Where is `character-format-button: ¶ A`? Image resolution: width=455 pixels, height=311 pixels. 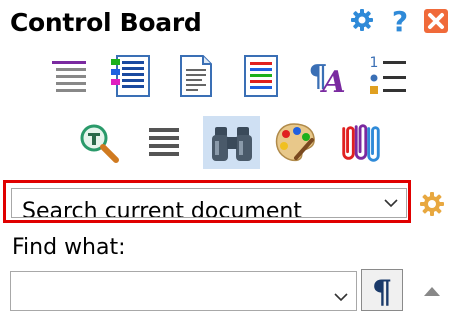 character-format-button: ¶ A is located at coordinates (326, 76).